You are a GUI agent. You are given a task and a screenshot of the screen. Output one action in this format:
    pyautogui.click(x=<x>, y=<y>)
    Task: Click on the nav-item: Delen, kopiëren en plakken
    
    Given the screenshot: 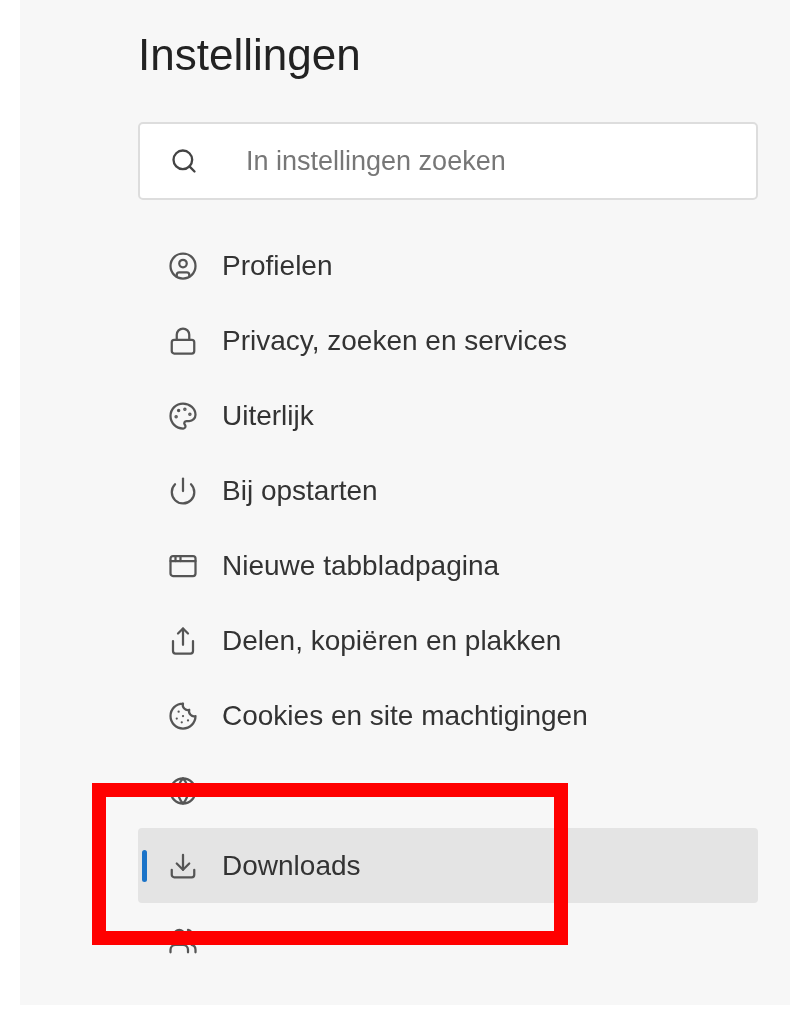 What is the action you would take?
    pyautogui.click(x=448, y=640)
    